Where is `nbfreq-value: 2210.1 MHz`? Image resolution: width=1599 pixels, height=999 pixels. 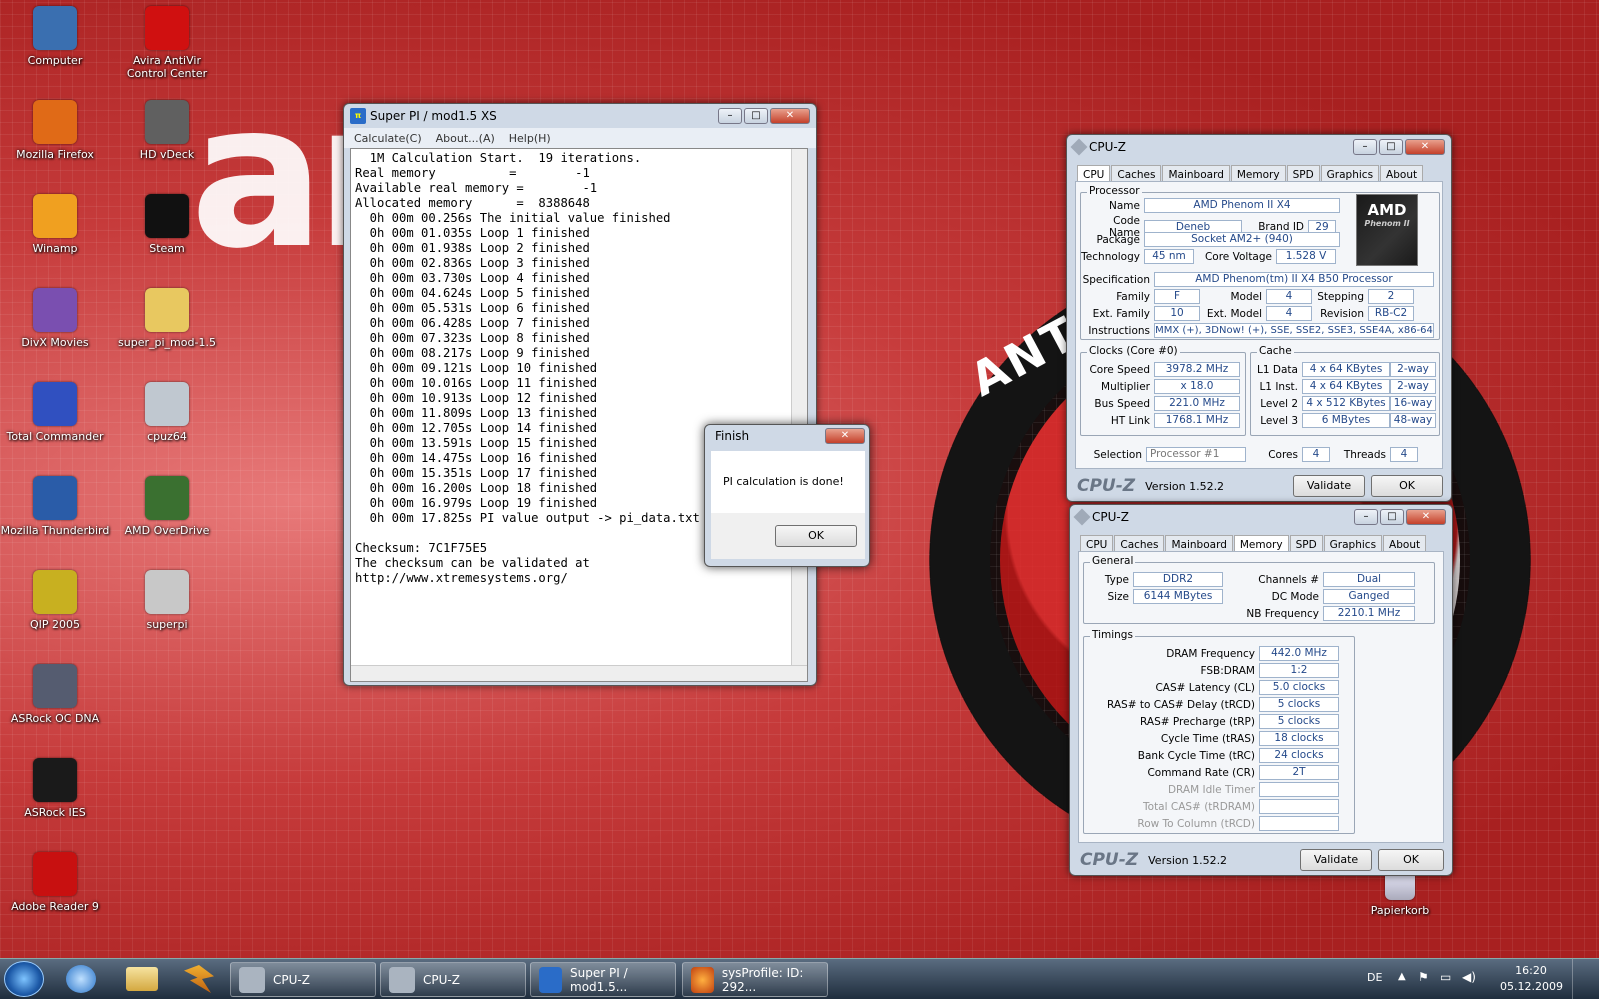
nbfreq-value: 2210.1 MHz is located at coordinates (1369, 613).